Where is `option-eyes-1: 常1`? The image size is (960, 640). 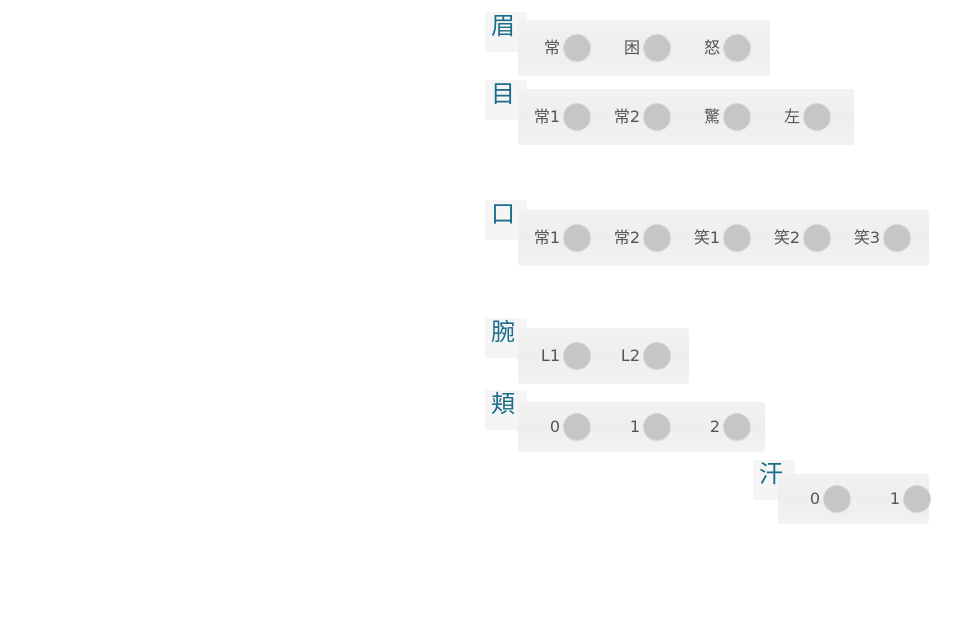
option-eyes-1: 常1 is located at coordinates (558, 117).